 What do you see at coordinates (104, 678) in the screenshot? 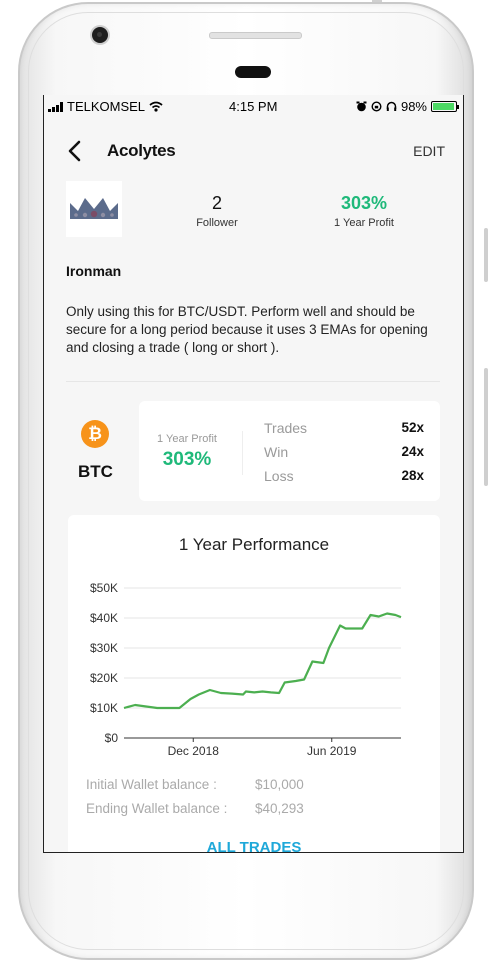
I see `y-tick-label: $20K` at bounding box center [104, 678].